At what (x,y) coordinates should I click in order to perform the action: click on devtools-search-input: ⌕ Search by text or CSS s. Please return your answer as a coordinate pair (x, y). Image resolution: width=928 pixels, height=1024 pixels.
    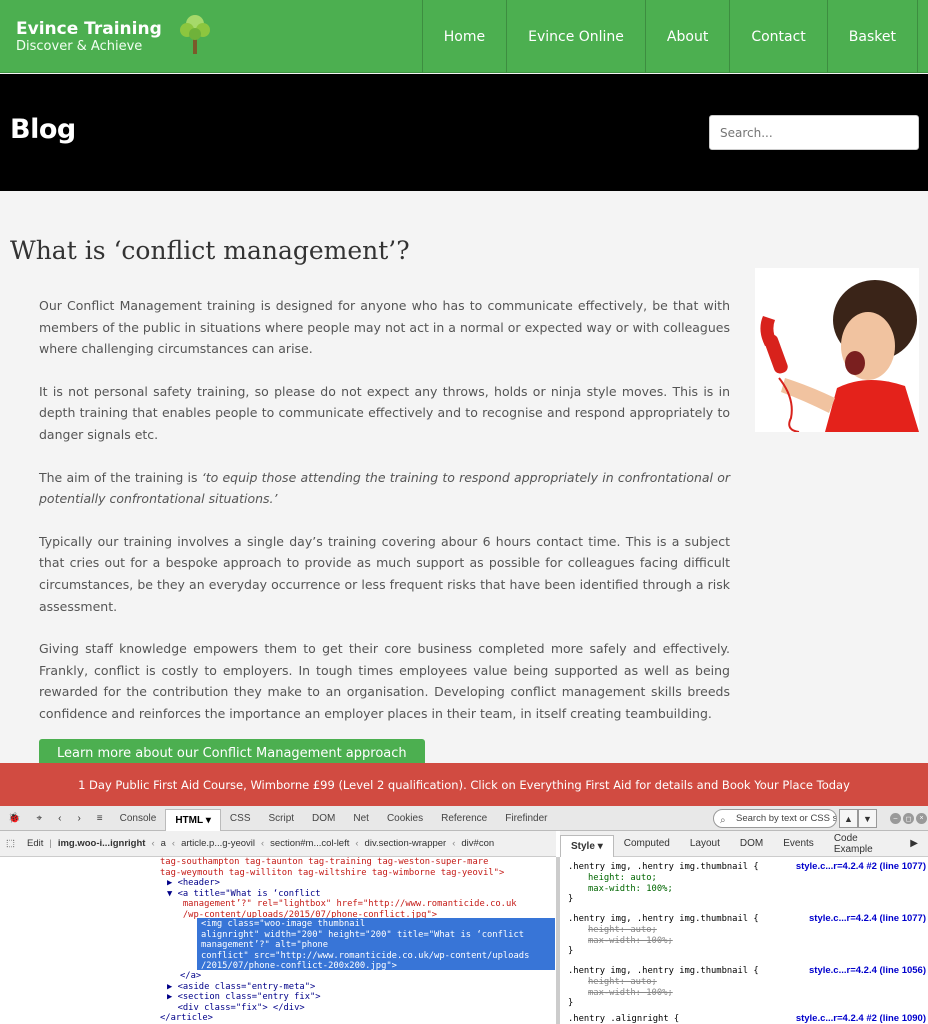
    Looking at the image, I should click on (775, 818).